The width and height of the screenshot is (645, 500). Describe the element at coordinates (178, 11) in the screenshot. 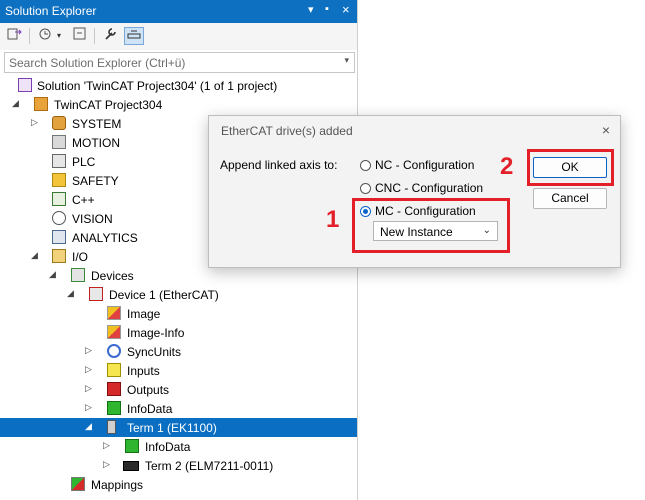

I see `solution-explorer-titlebar: Solution Explorer ▾ ▪ ×` at that location.